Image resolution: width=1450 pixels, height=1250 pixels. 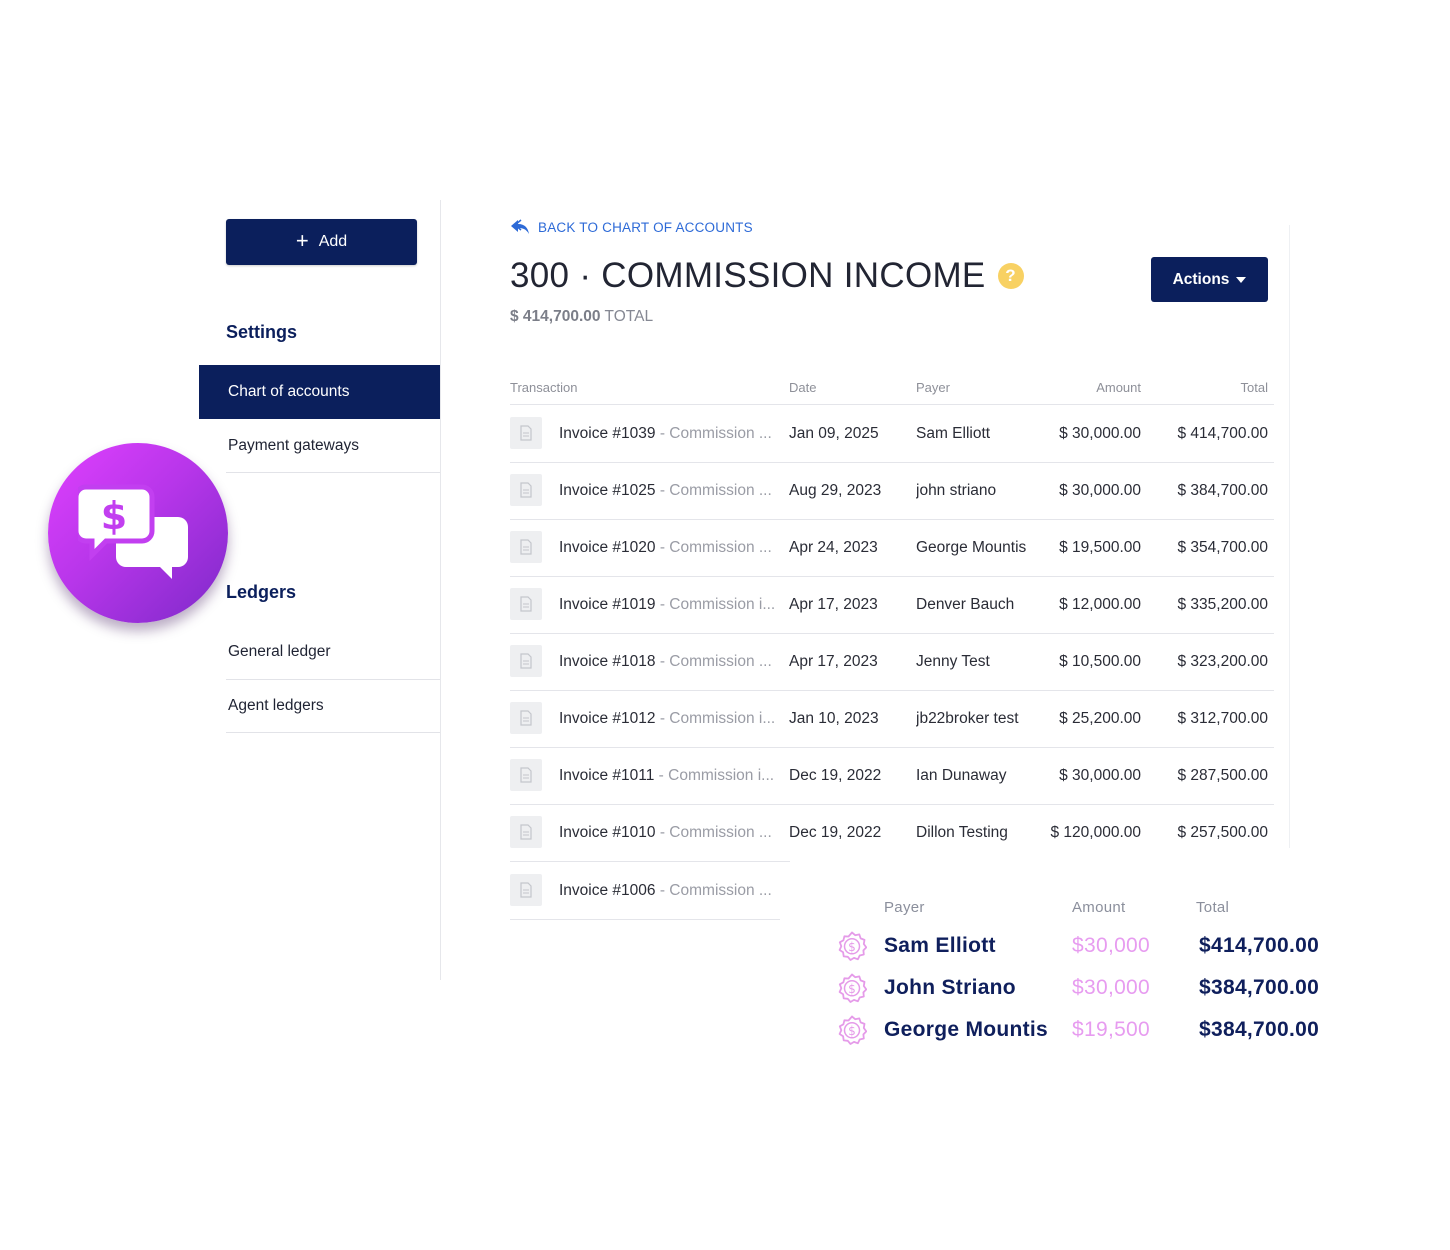 I want to click on help-icon: ?, so click(x=1010, y=276).